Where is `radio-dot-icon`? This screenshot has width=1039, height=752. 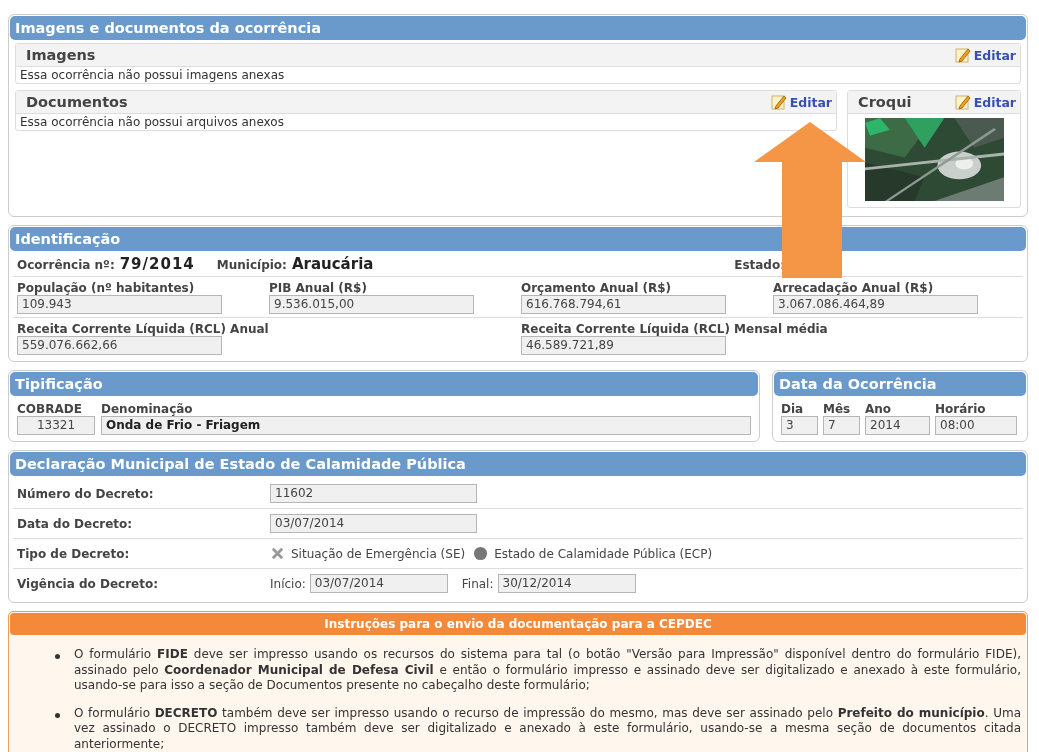 radio-dot-icon is located at coordinates (481, 553).